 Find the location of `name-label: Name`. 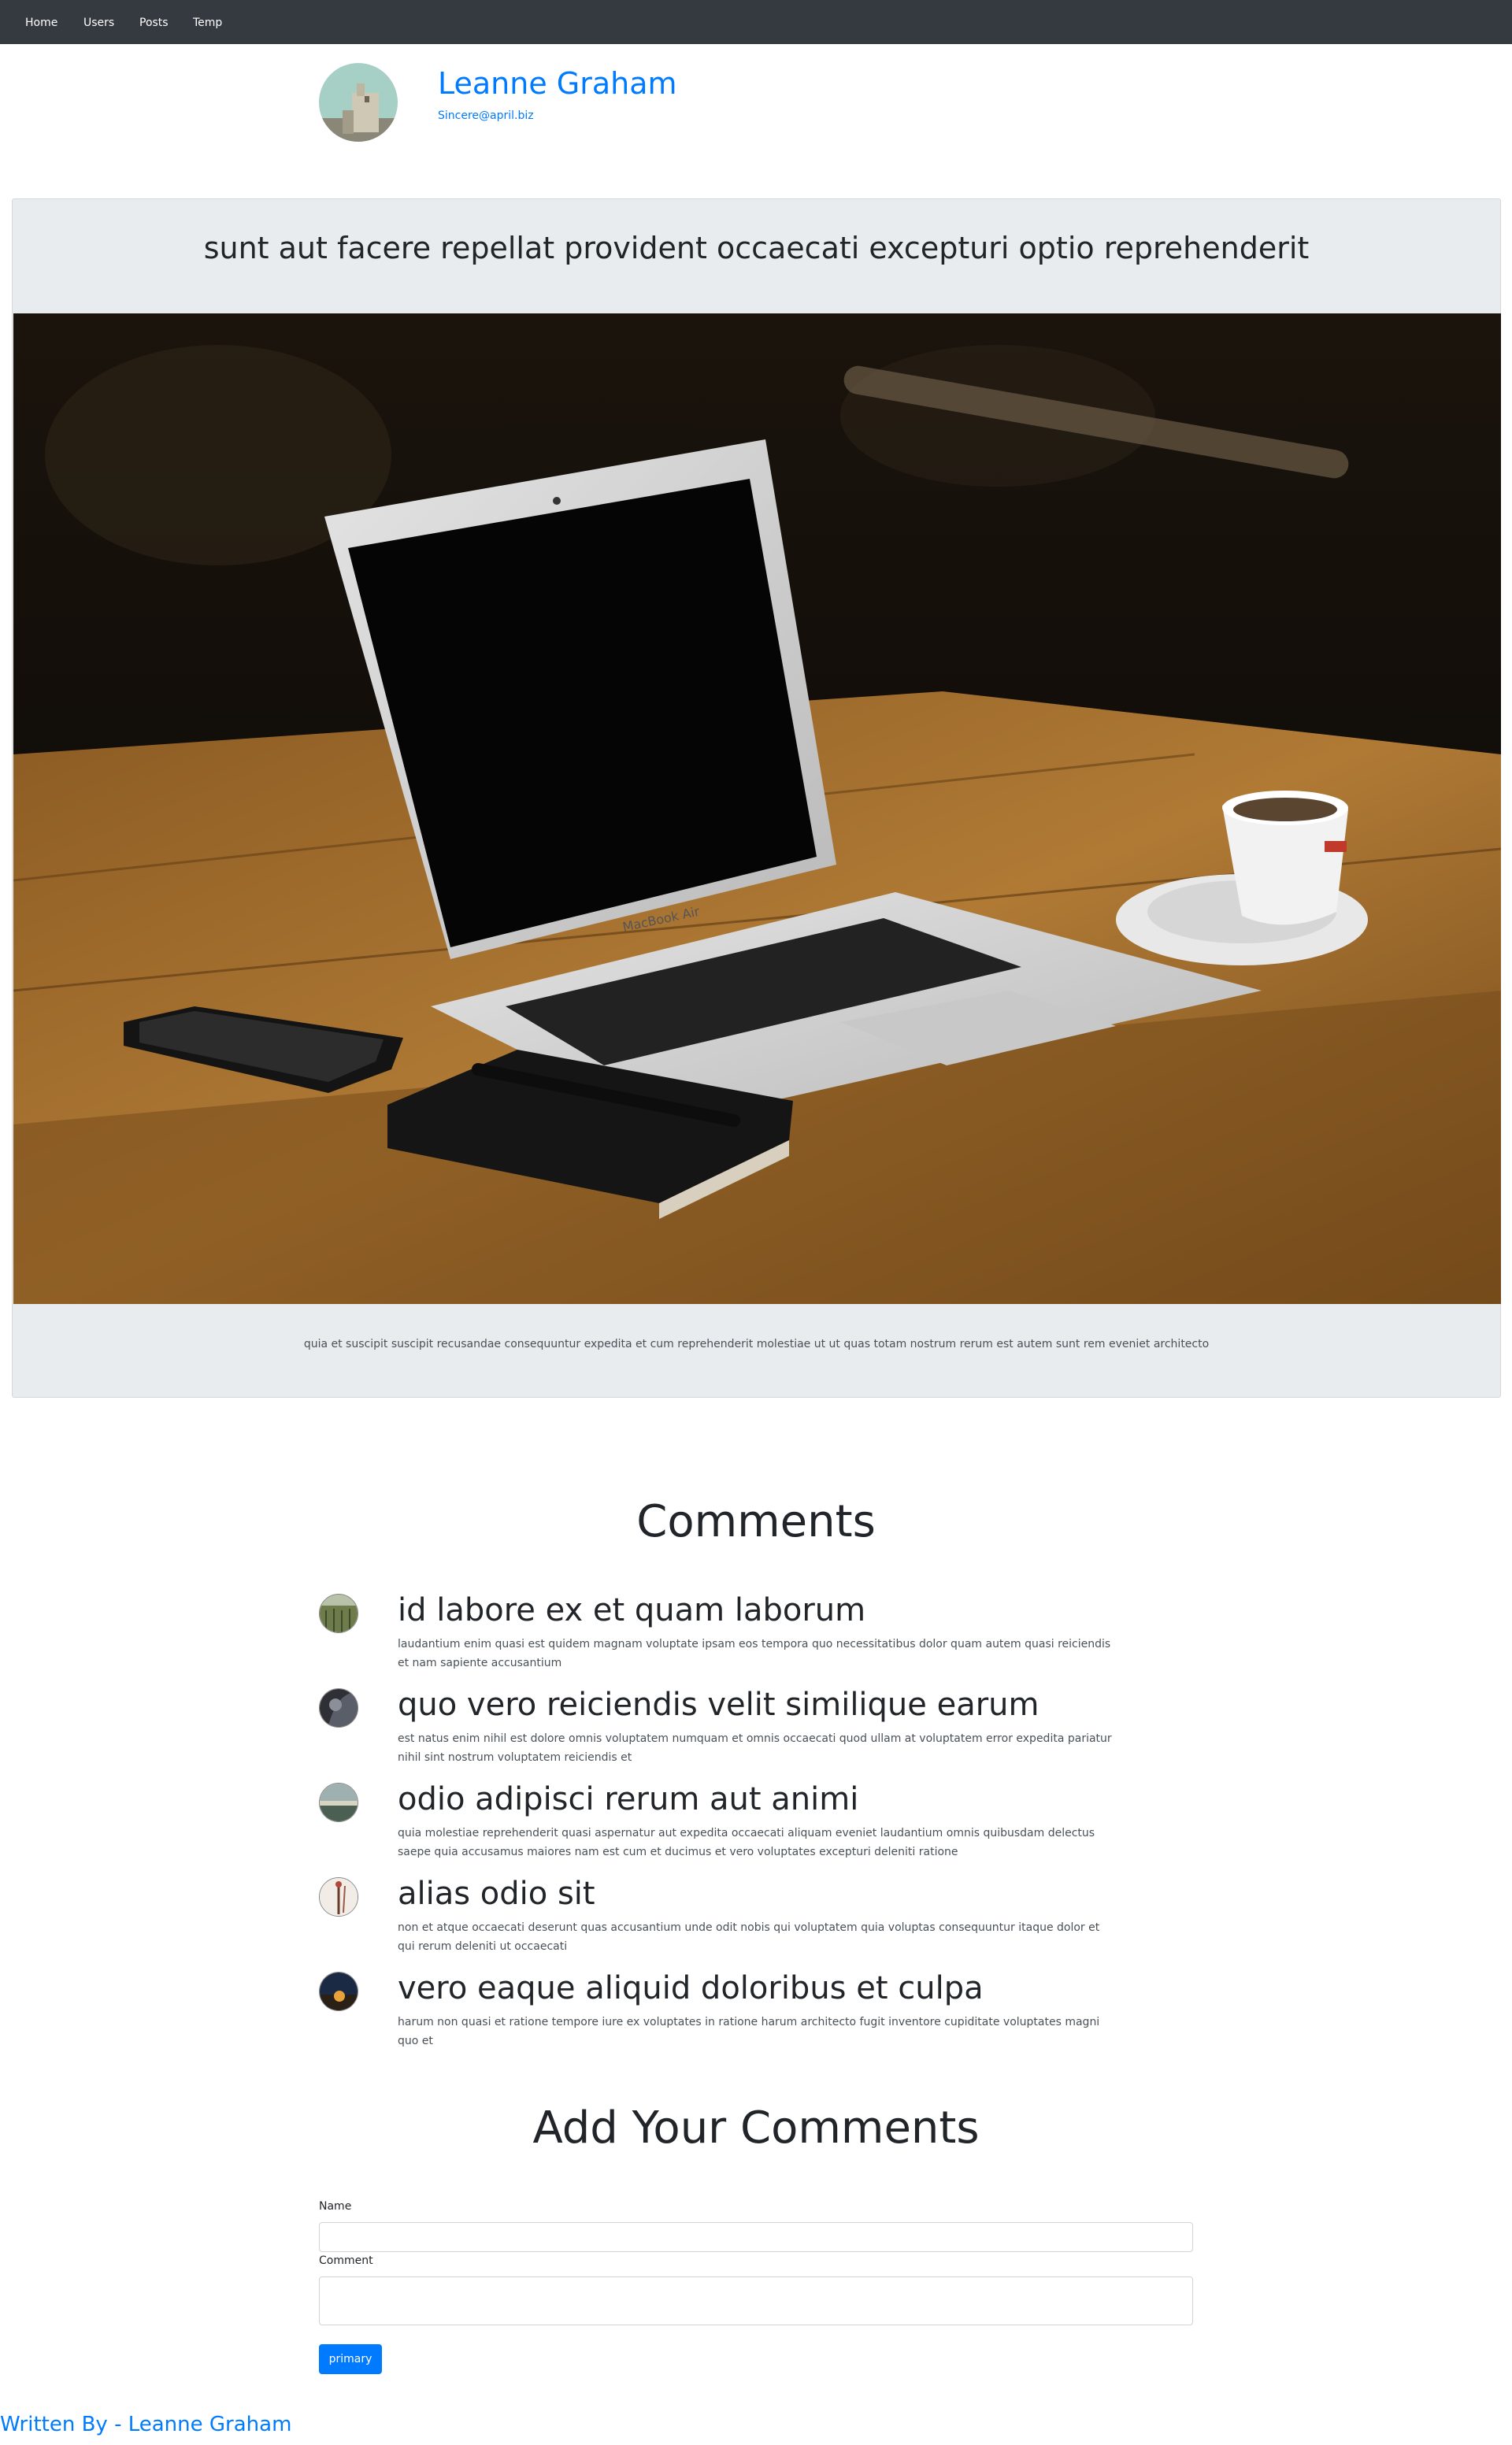

name-label: Name is located at coordinates (335, 2206).